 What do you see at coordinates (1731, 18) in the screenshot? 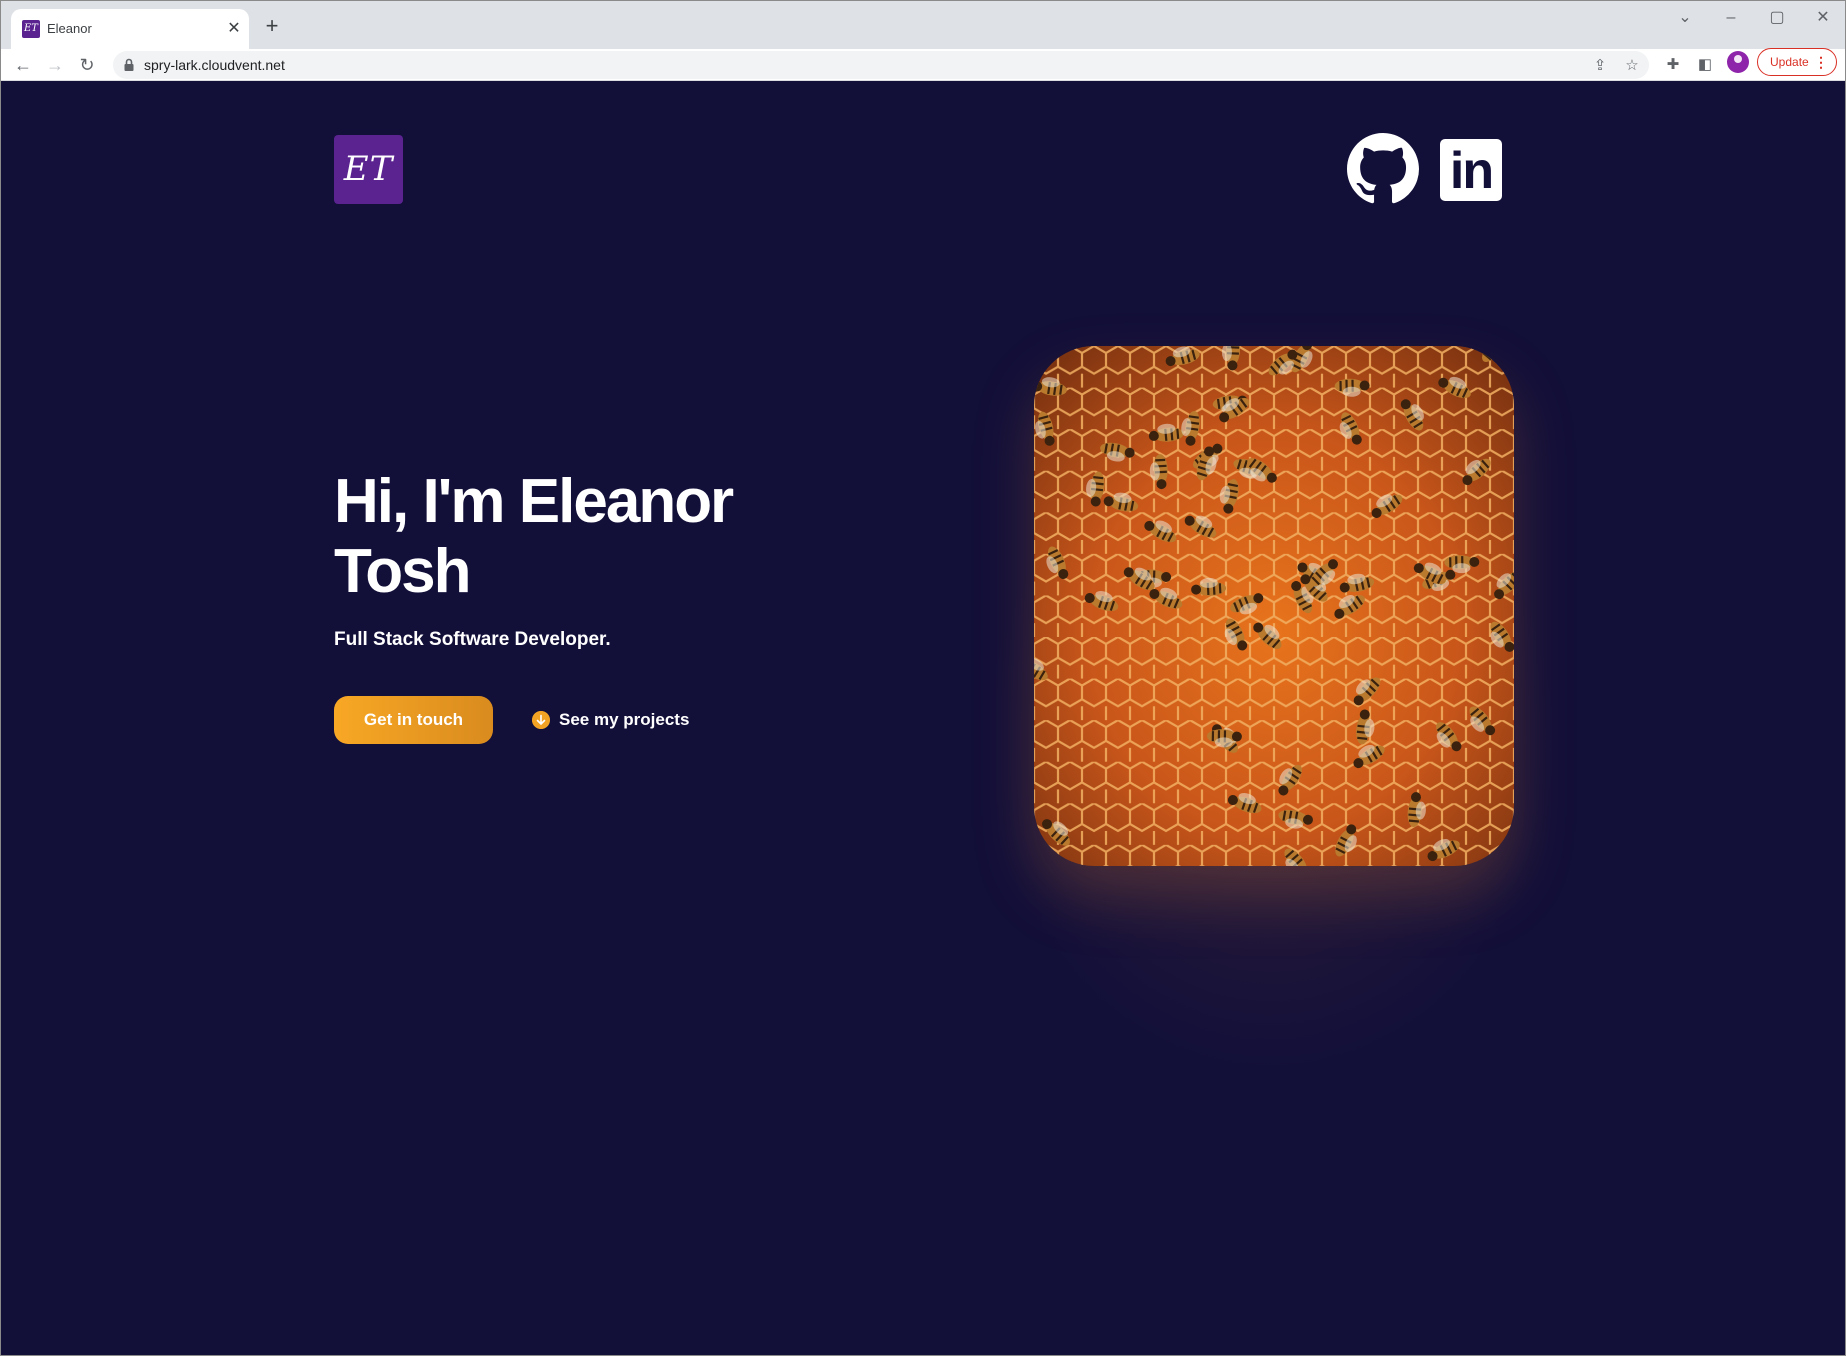
I see `minimize-icon: –` at bounding box center [1731, 18].